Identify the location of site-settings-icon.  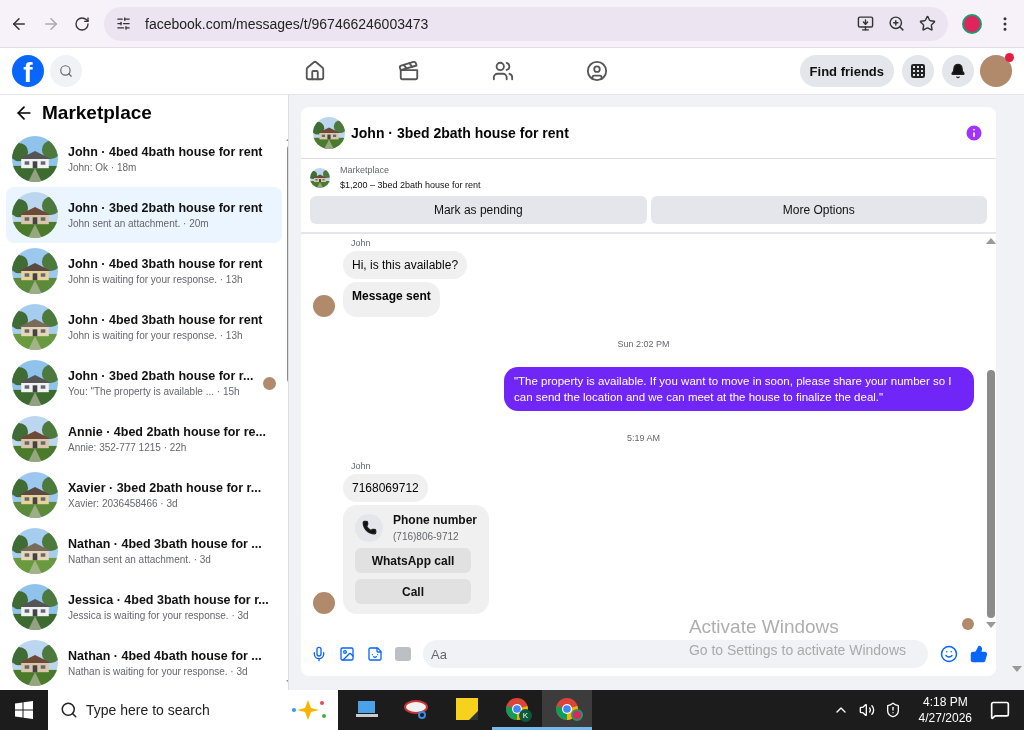
(123, 23).